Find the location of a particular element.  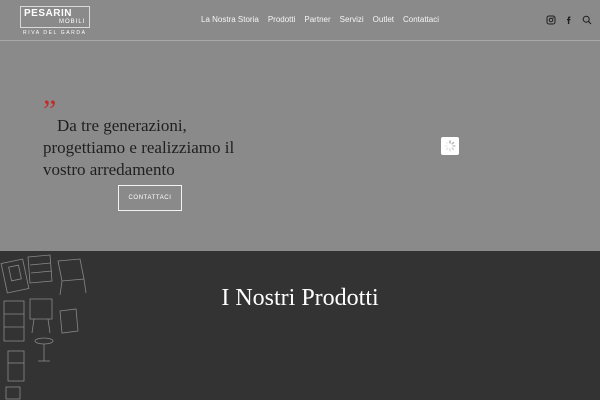

products-heading: I Nostri Prodotti is located at coordinates (300, 298).